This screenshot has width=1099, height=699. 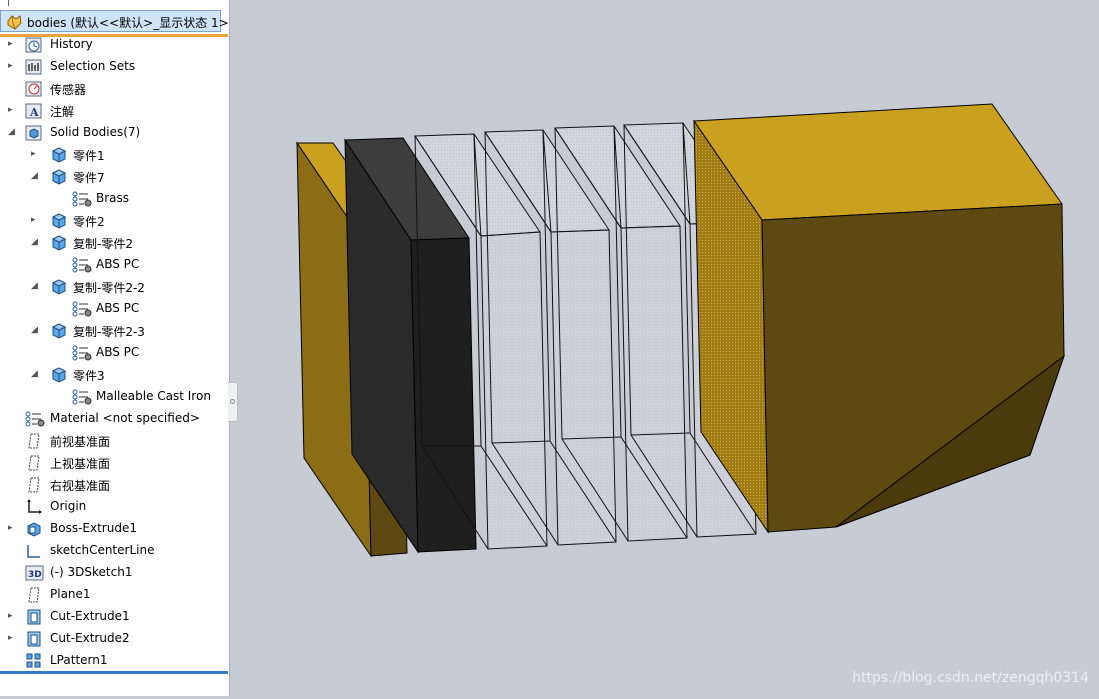 I want to click on svg-text: 3D, so click(x=35, y=575).